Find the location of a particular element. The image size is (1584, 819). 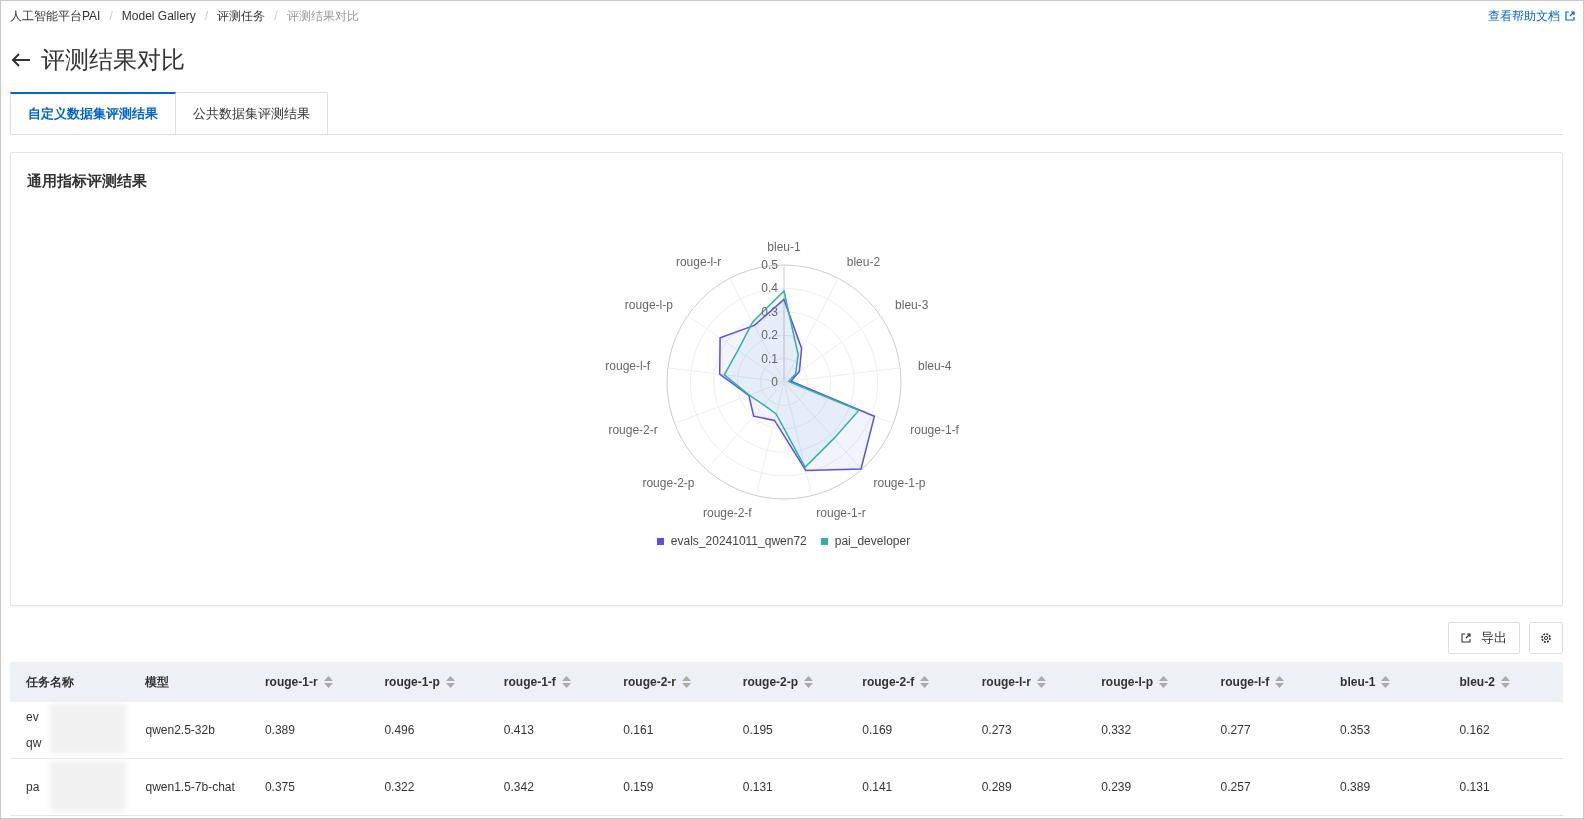

legend-label: pai_developer is located at coordinates (872, 541).